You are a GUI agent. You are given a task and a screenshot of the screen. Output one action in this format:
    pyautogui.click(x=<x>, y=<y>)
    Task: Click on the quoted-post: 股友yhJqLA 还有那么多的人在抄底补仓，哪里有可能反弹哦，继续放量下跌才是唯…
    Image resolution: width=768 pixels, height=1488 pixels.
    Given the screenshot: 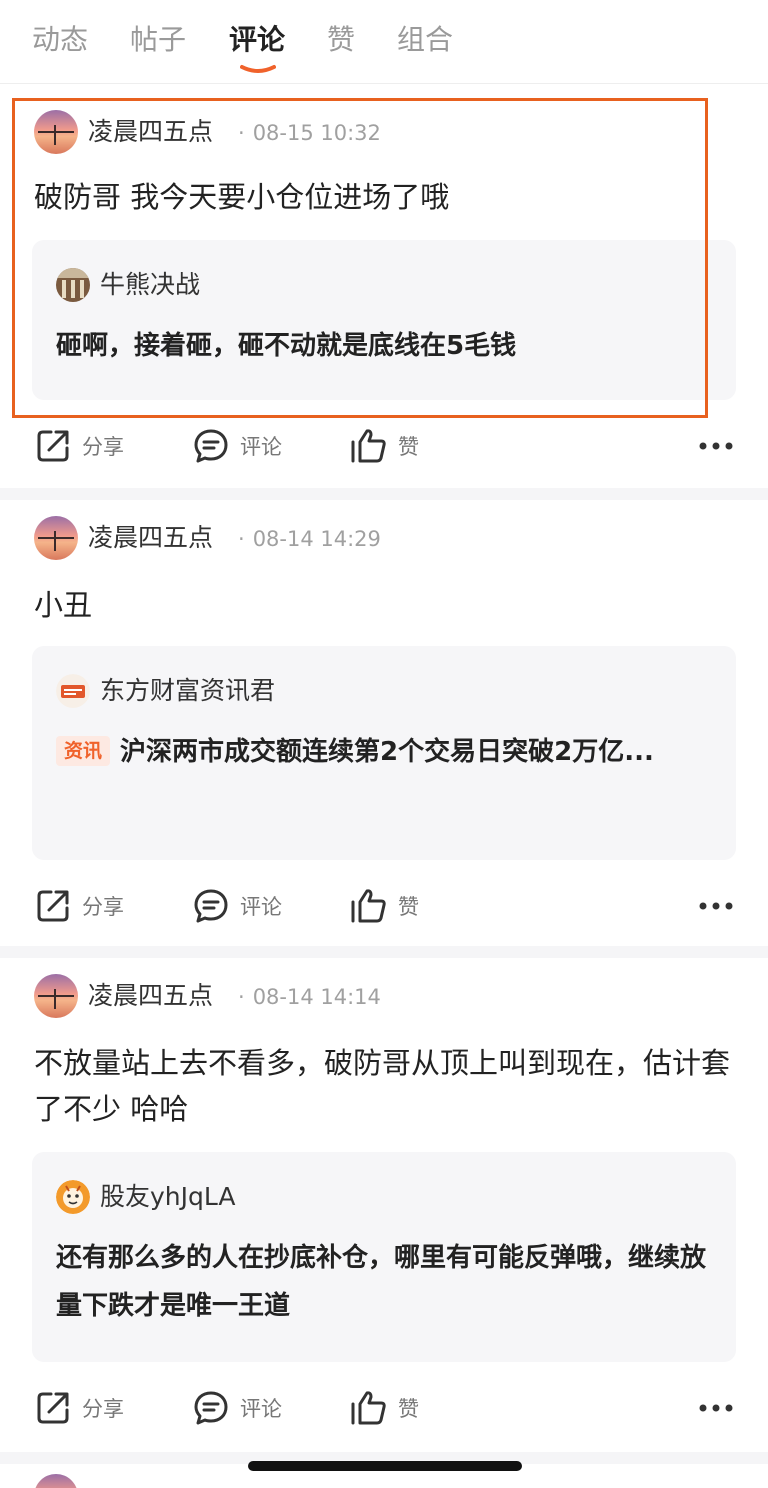 What is the action you would take?
    pyautogui.click(x=384, y=1257)
    